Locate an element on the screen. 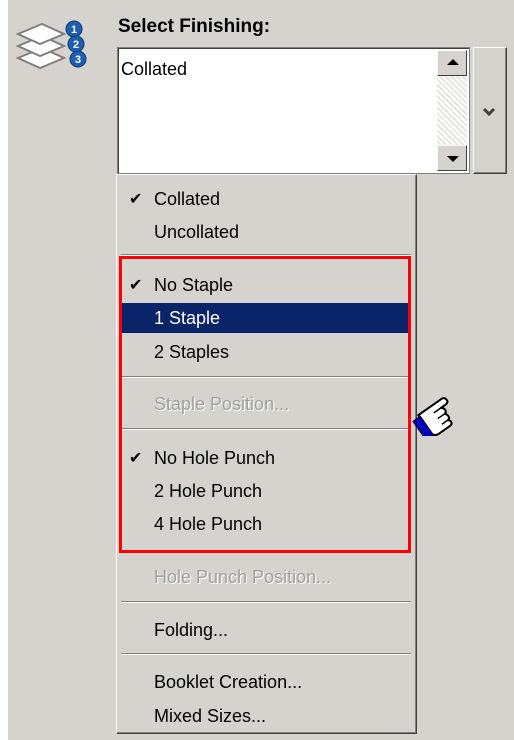 The height and width of the screenshot is (740, 514). menu-item-label: No Staple is located at coordinates (194, 285).